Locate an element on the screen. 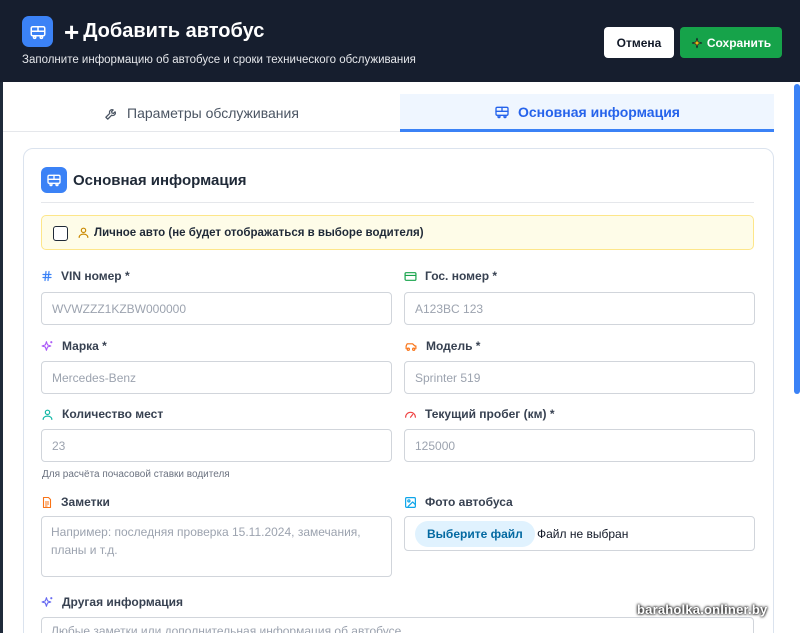 This screenshot has height=633, width=800. vin-label: VIN номер * is located at coordinates (85, 276).